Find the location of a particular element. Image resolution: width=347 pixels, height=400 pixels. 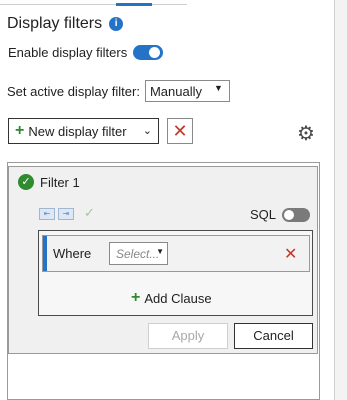

scrollbar is located at coordinates (340, 200).